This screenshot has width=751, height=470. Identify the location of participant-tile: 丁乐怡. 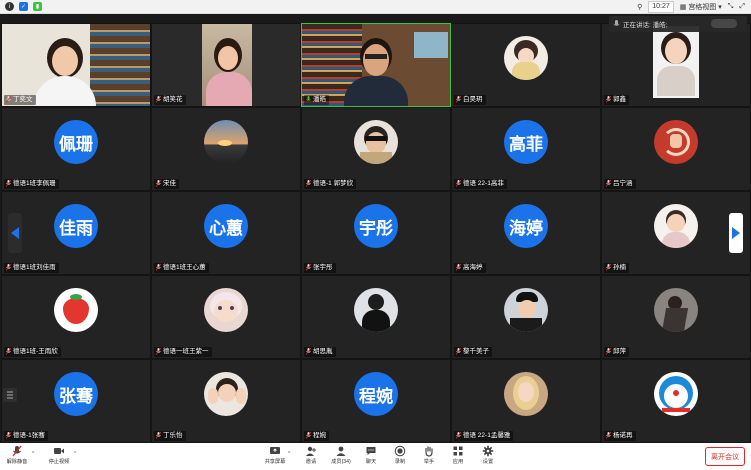
(226, 401).